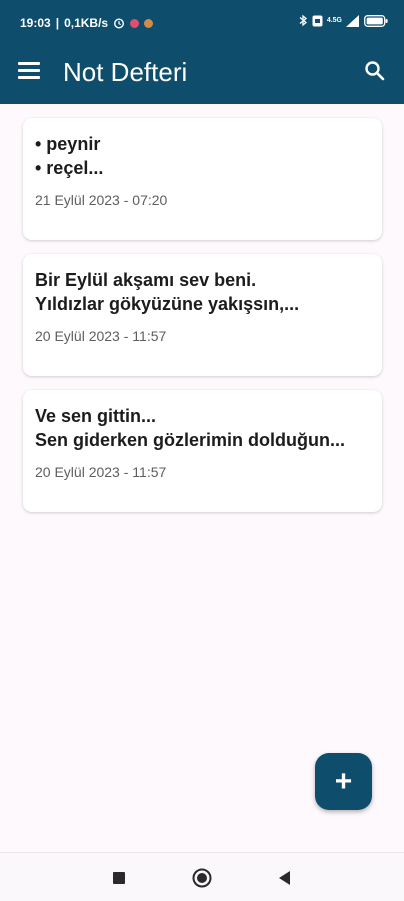 This screenshot has height=901, width=404. I want to click on status-time: 19:03, so click(35, 23).